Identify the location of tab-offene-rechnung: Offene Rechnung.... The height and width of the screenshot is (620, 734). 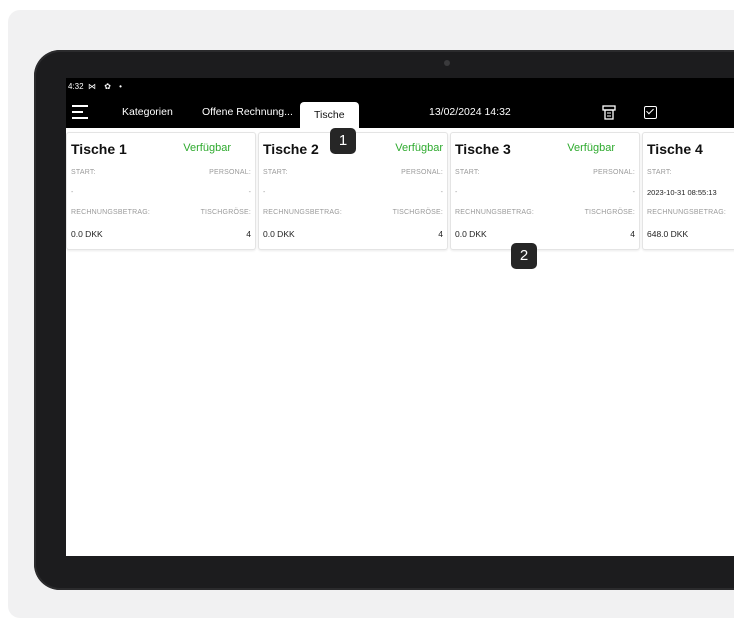
(247, 112).